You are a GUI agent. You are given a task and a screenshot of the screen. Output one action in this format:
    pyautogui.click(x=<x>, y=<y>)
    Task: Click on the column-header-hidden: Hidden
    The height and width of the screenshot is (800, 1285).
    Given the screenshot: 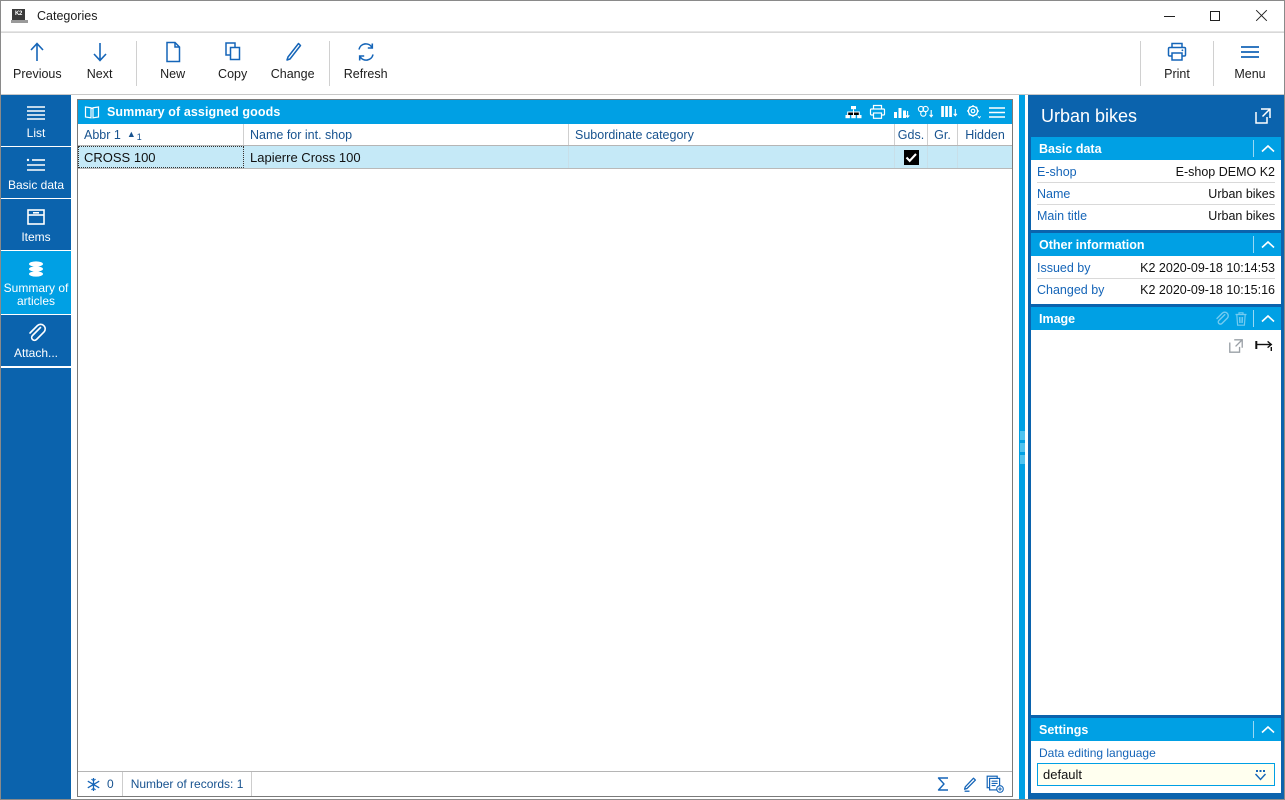 What is the action you would take?
    pyautogui.click(x=985, y=134)
    